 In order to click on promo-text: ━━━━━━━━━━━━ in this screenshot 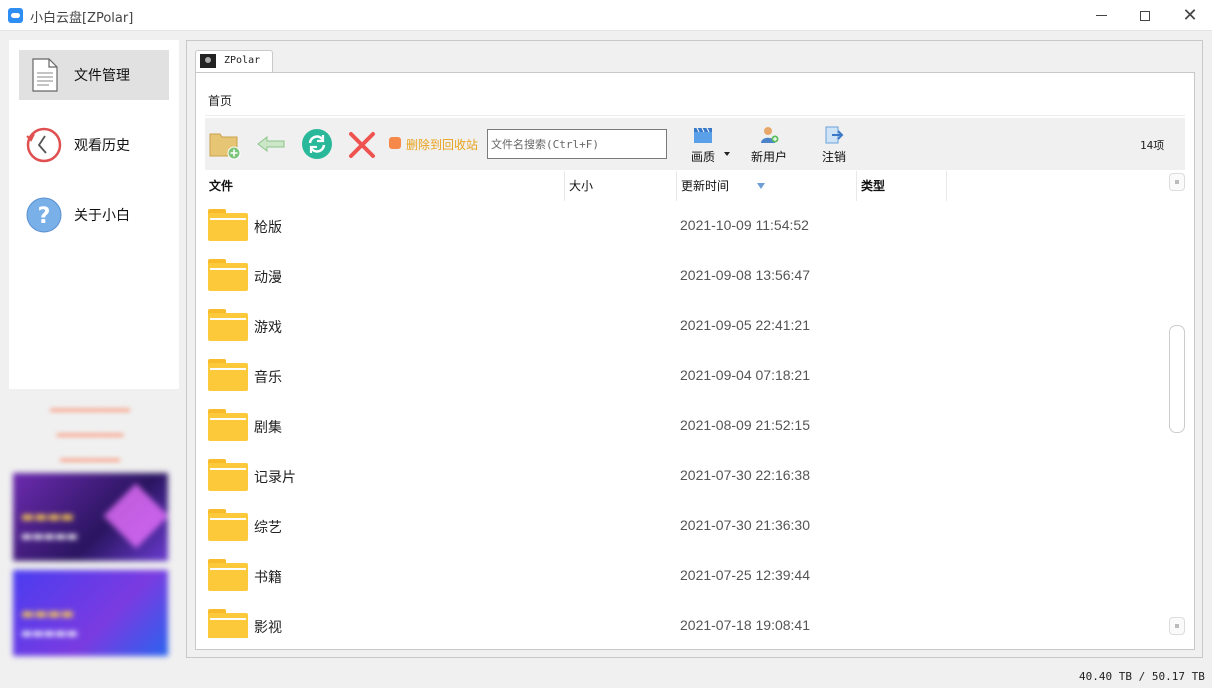, I will do `click(90, 410)`.